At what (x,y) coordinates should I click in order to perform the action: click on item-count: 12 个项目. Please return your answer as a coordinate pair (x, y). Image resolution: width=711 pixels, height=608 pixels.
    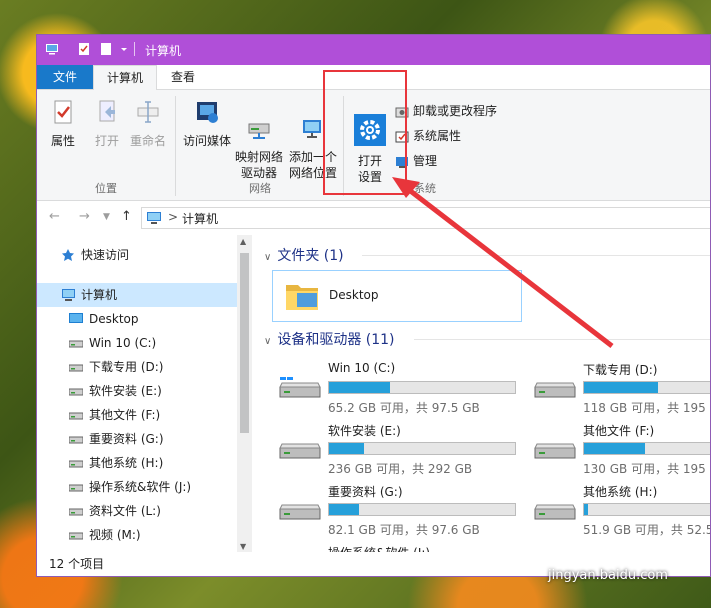
    Looking at the image, I should click on (77, 564).